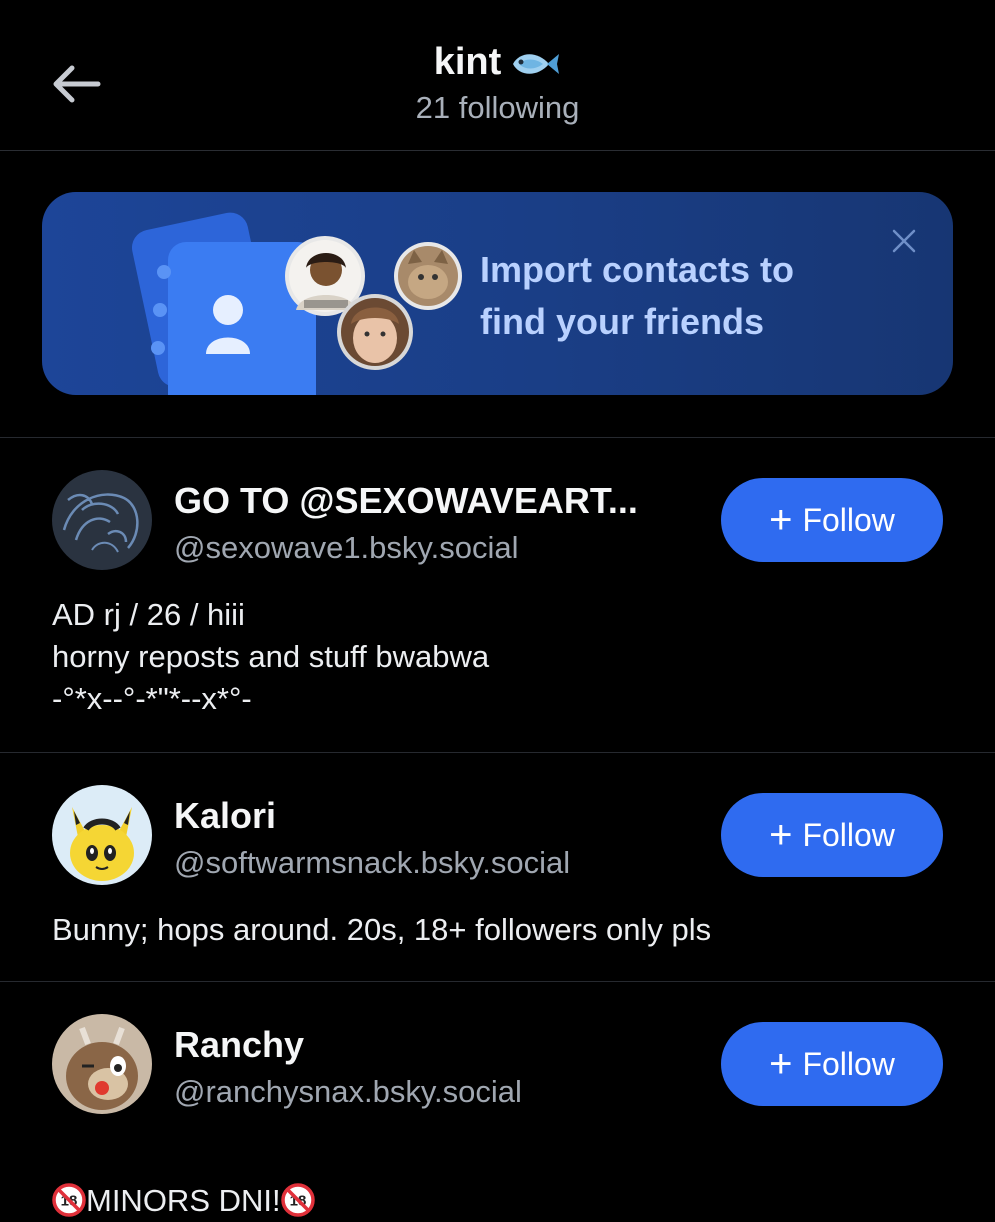 The height and width of the screenshot is (1222, 995). I want to click on user-handle: @softwarmsnack.bsky.social, so click(372, 863).